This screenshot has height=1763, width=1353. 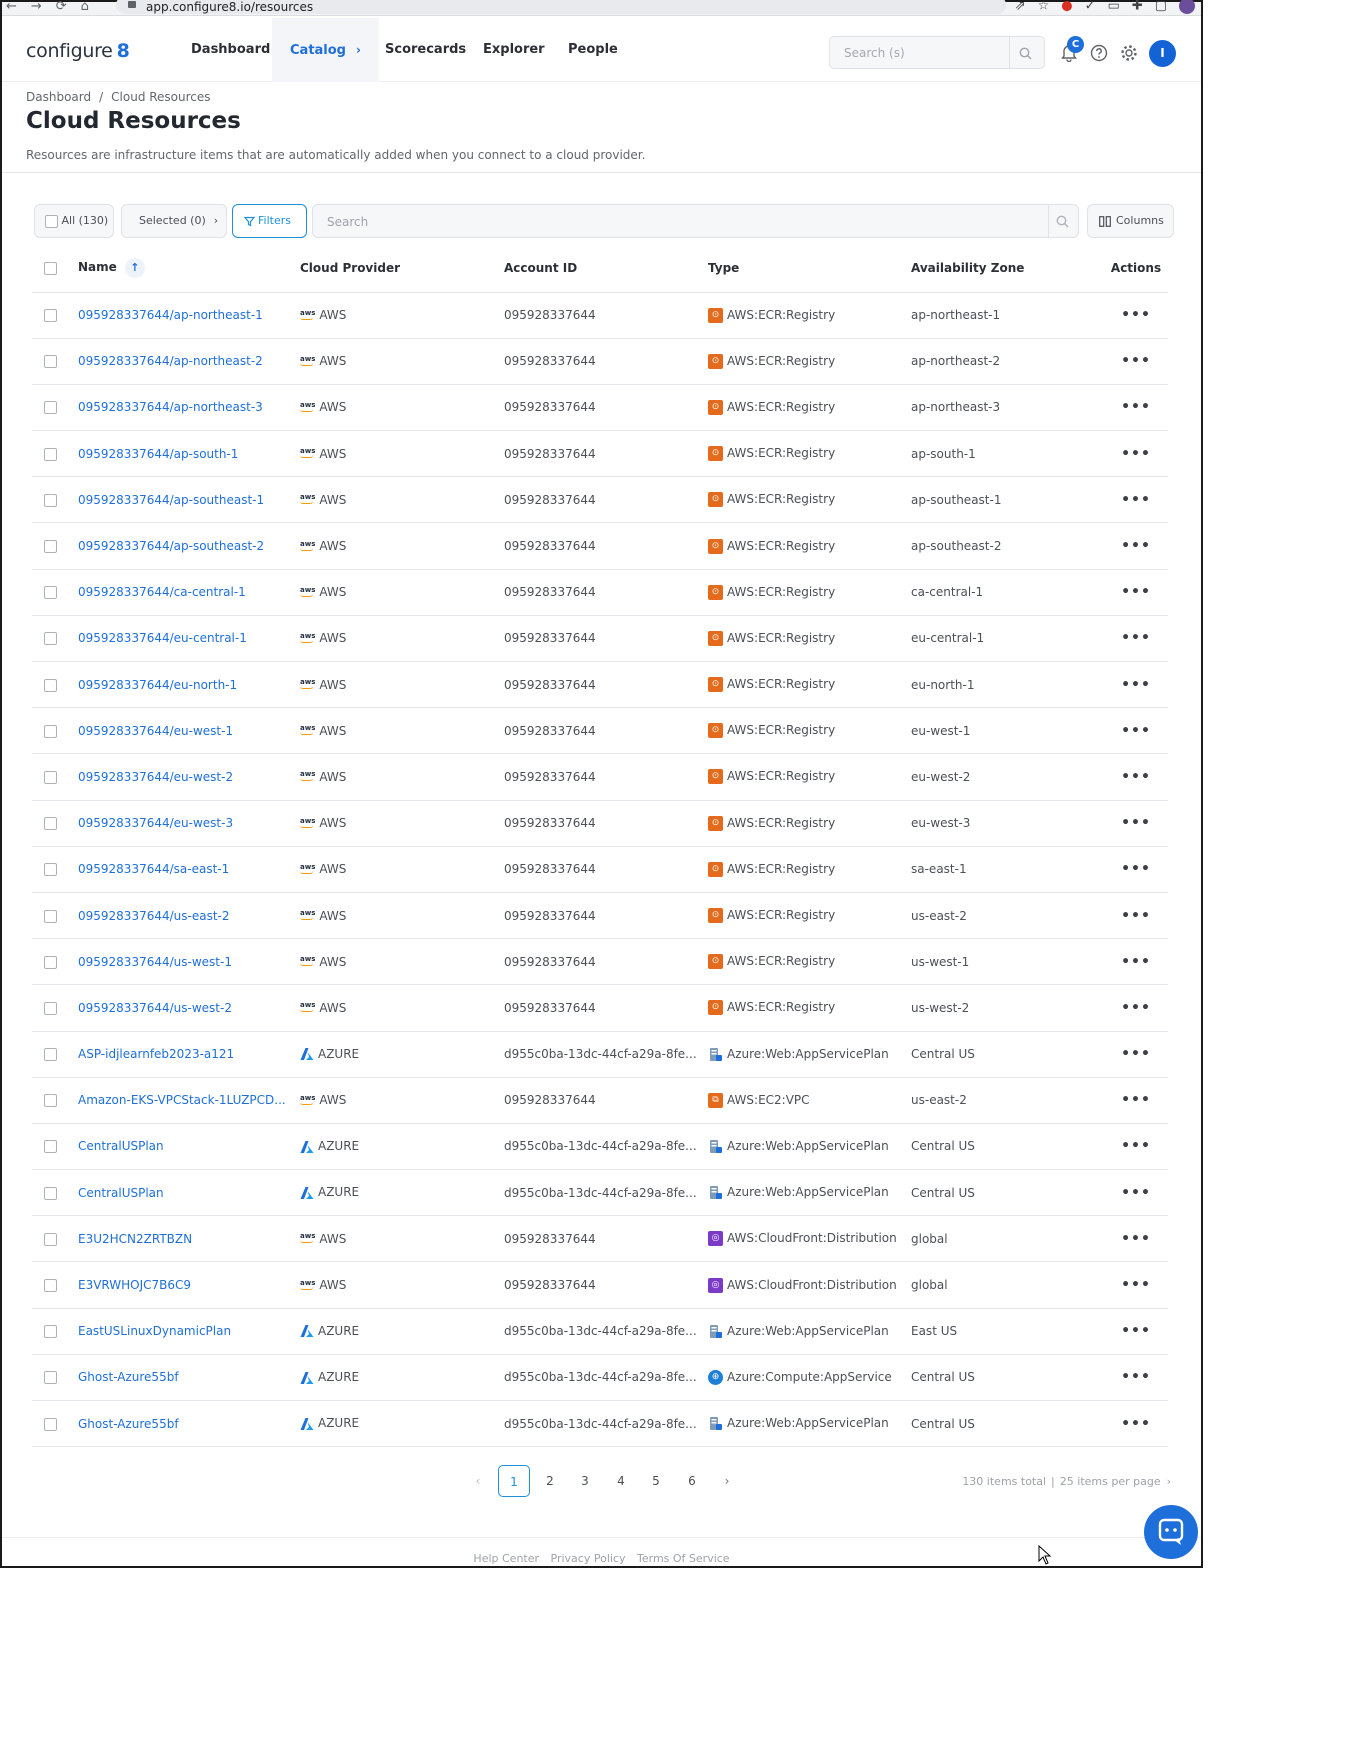 What do you see at coordinates (155, 962) in the screenshot?
I see `resource-name-link: 095928337644/us-west-1` at bounding box center [155, 962].